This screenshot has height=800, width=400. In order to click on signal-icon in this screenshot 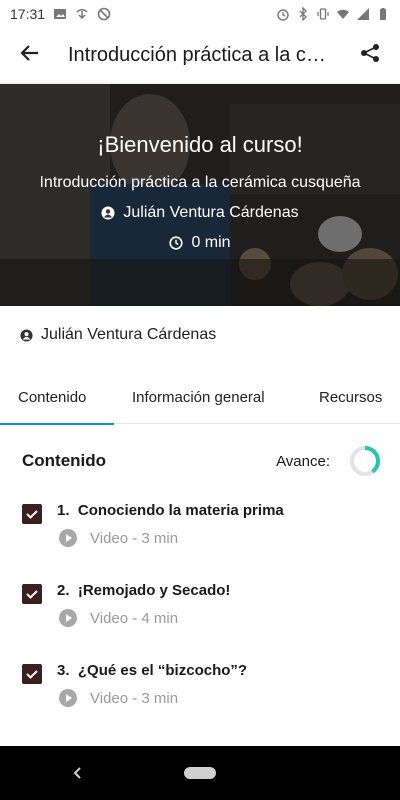, I will do `click(363, 14)`.